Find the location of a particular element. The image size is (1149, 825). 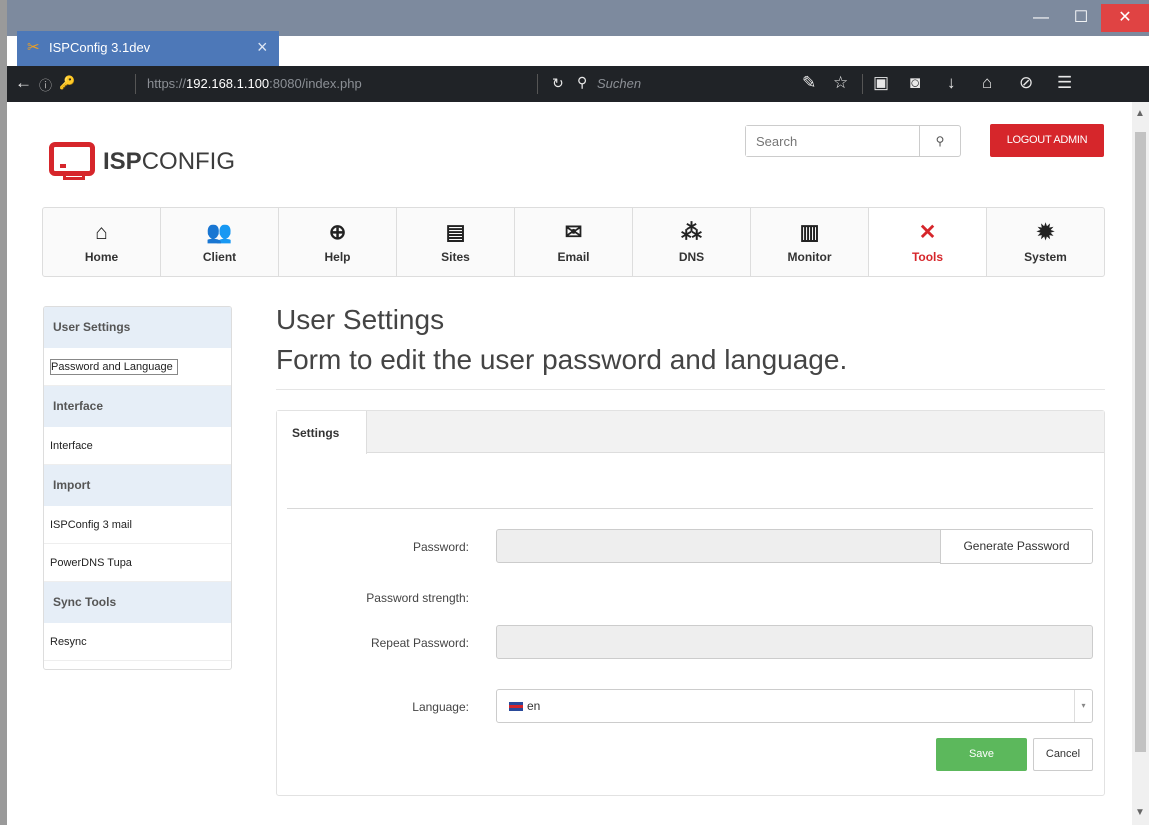

password-label: Password: is located at coordinates (440, 547).